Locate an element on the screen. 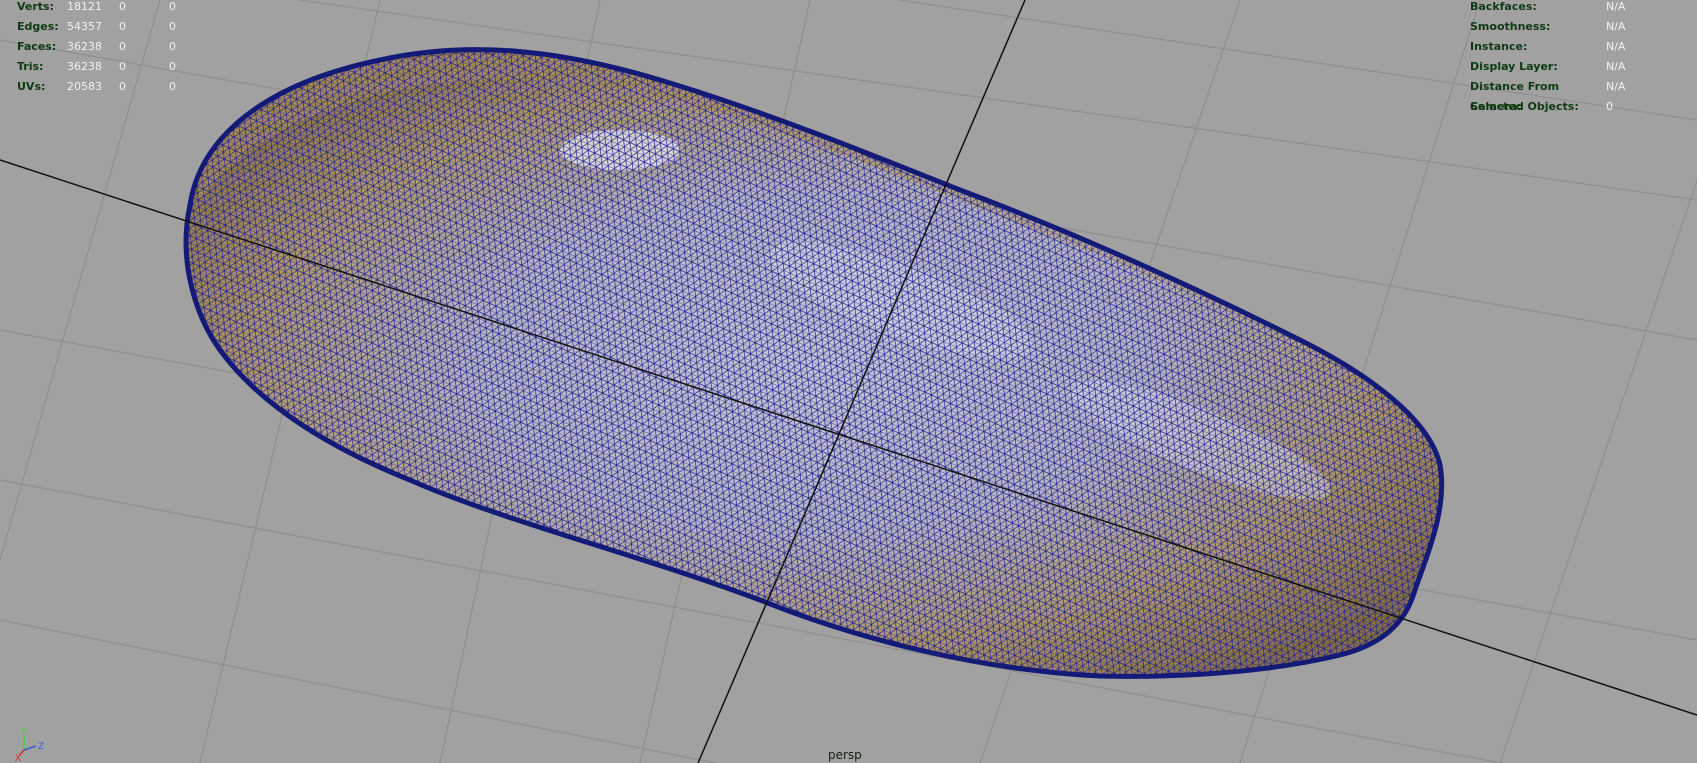 Image resolution: width=1697 pixels, height=763 pixels. info-label: Smoothness: is located at coordinates (1510, 26).